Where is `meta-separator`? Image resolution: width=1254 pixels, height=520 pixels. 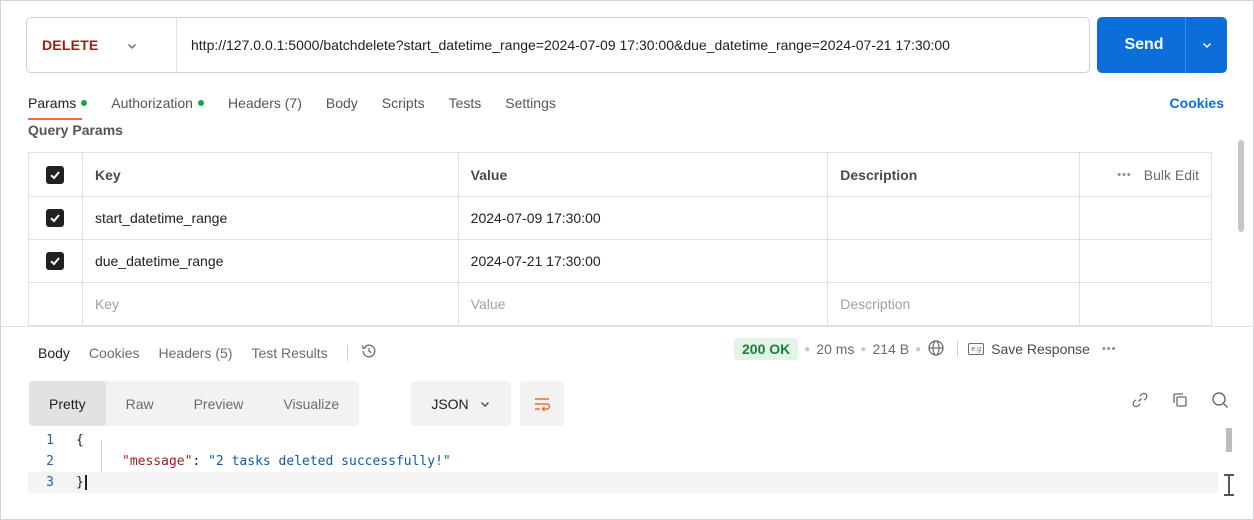
meta-separator is located at coordinates (958, 349).